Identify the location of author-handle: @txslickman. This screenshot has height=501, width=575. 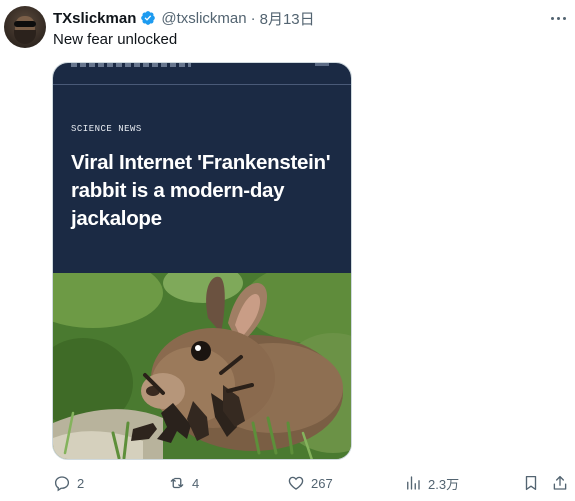
(203, 18).